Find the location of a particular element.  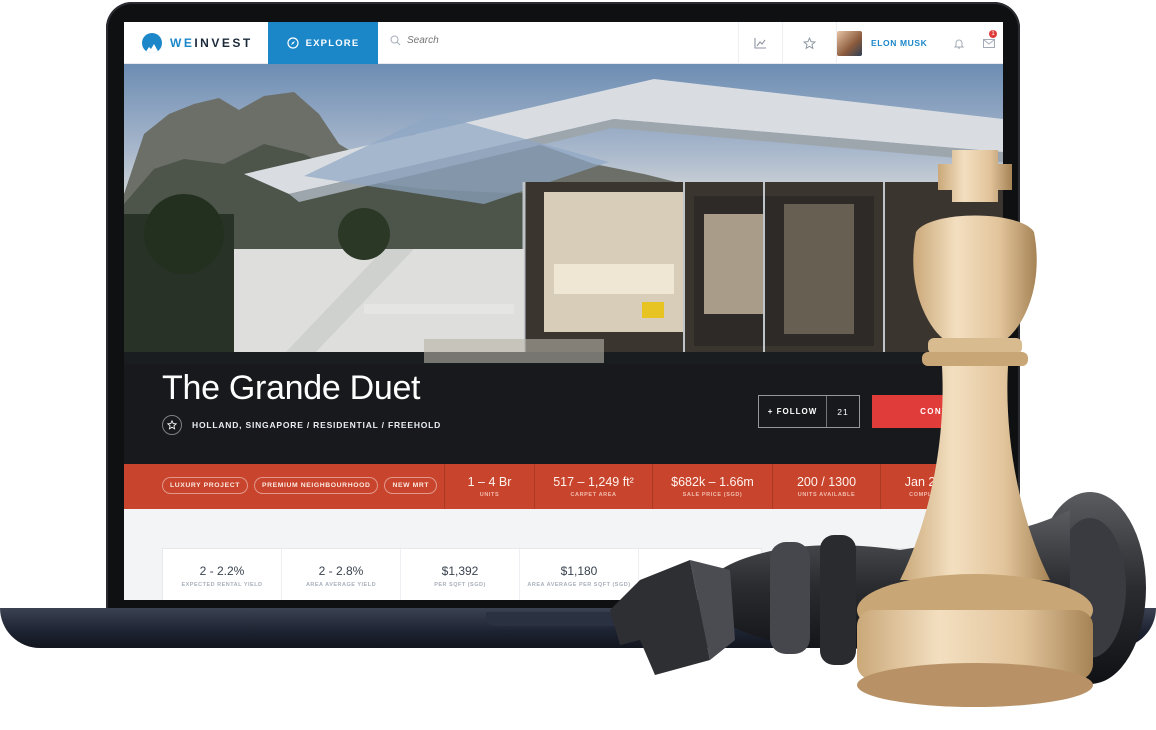

mail-icon is located at coordinates (988, 43).